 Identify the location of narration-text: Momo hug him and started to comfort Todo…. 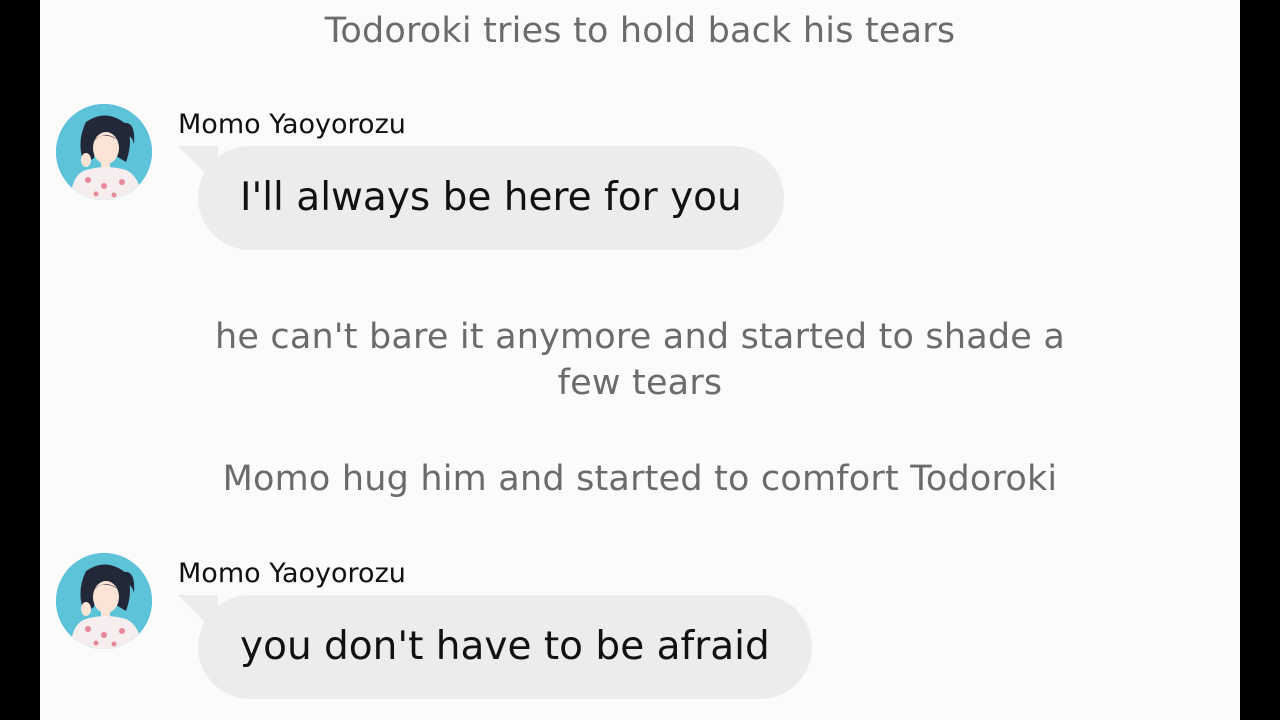
(640, 479).